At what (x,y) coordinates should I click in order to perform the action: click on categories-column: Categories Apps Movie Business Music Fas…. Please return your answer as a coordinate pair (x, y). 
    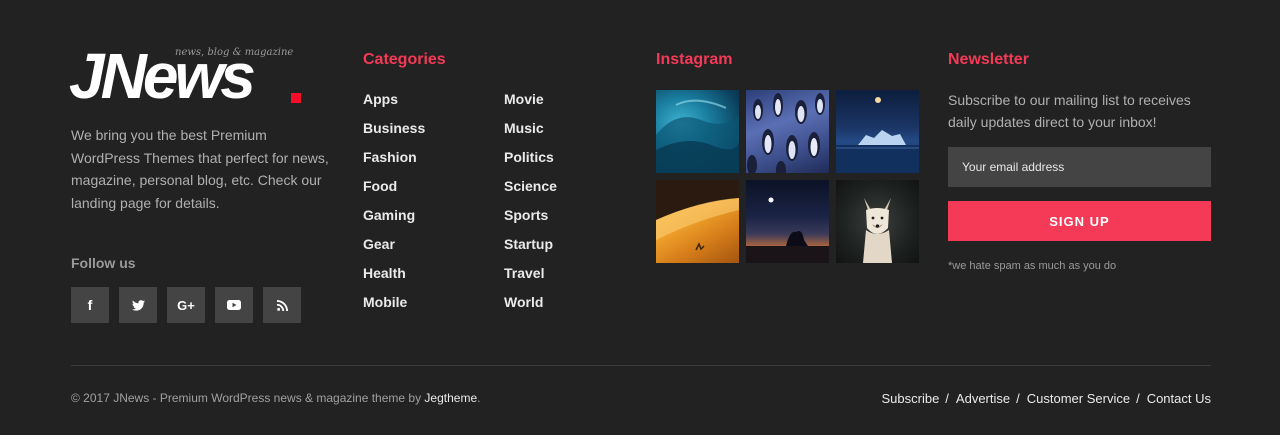
    Looking at the image, I should click on (498, 186).